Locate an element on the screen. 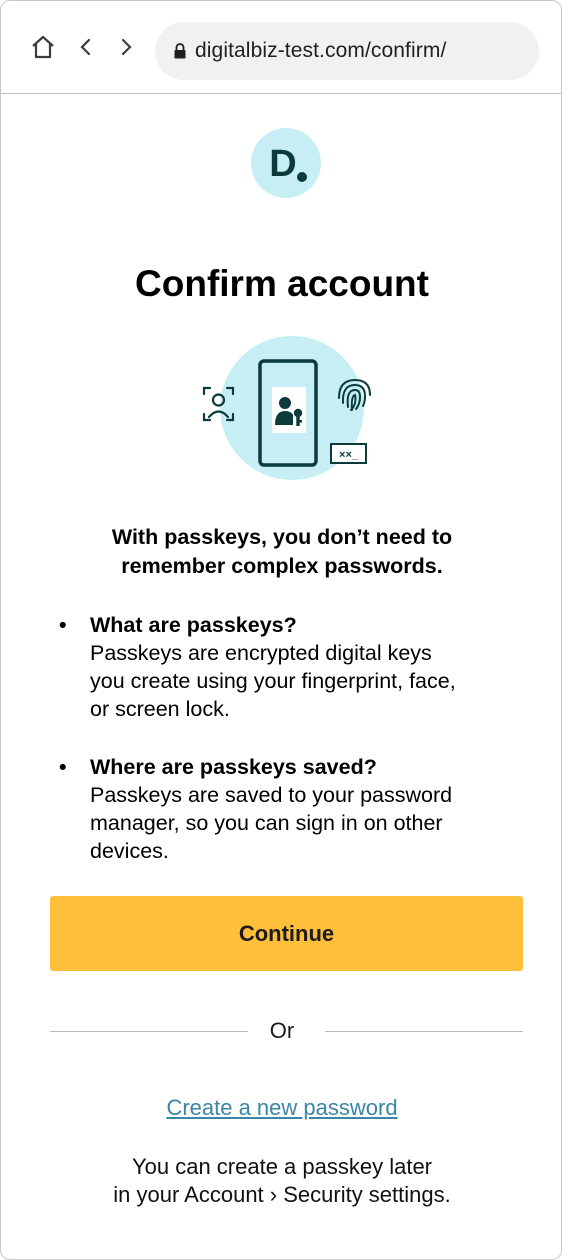 The image size is (562, 1260). page-title: Confirm account is located at coordinates (282, 283).